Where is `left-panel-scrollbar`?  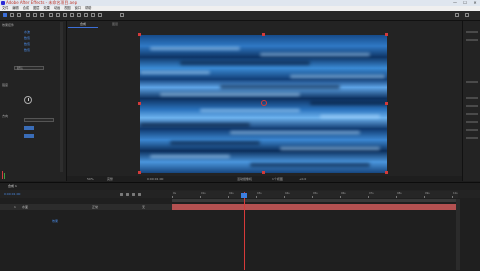 left-panel-scrollbar is located at coordinates (61, 97).